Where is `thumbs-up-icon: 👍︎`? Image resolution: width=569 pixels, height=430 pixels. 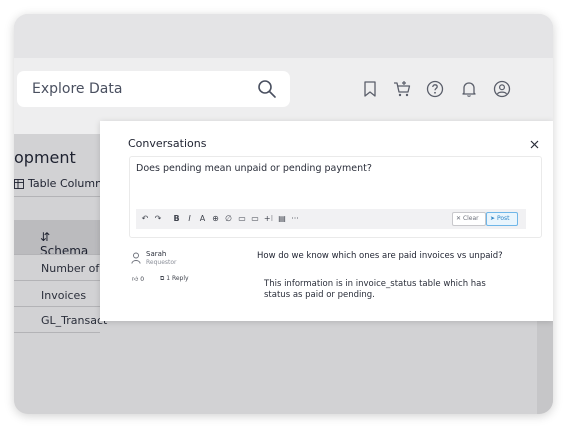
thumbs-up-icon: 👍︎ is located at coordinates (135, 279).